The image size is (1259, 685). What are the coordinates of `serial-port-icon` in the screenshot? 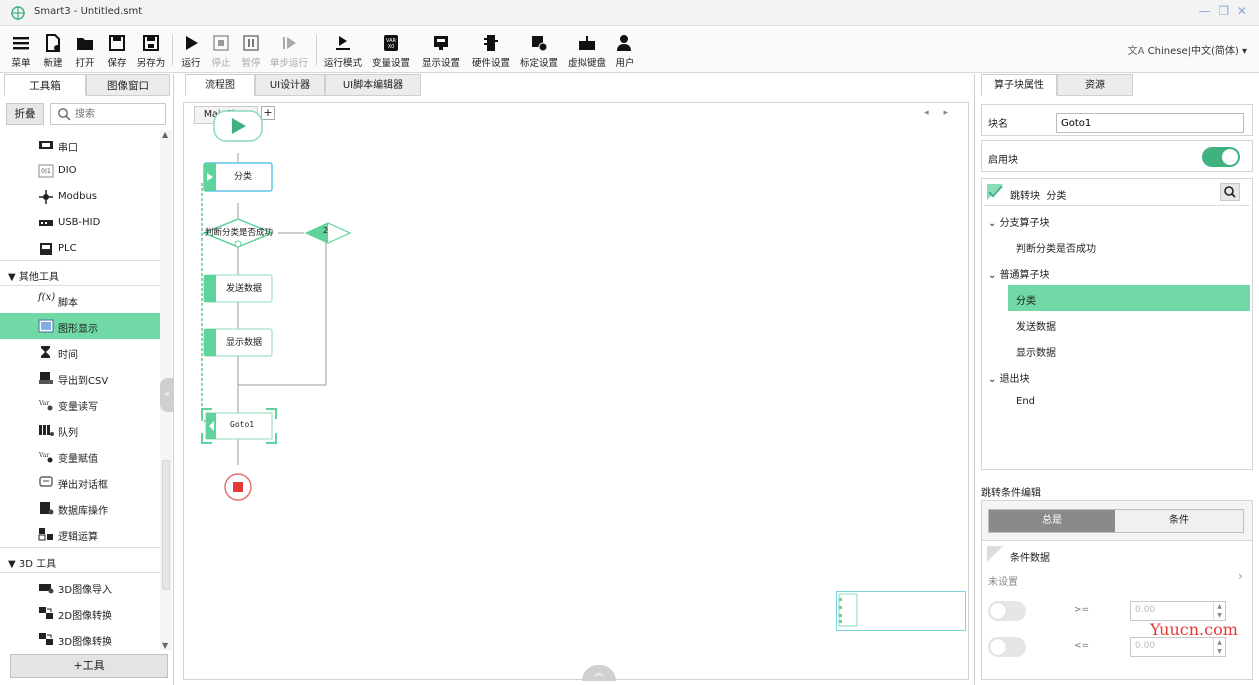 It's located at (46, 145).